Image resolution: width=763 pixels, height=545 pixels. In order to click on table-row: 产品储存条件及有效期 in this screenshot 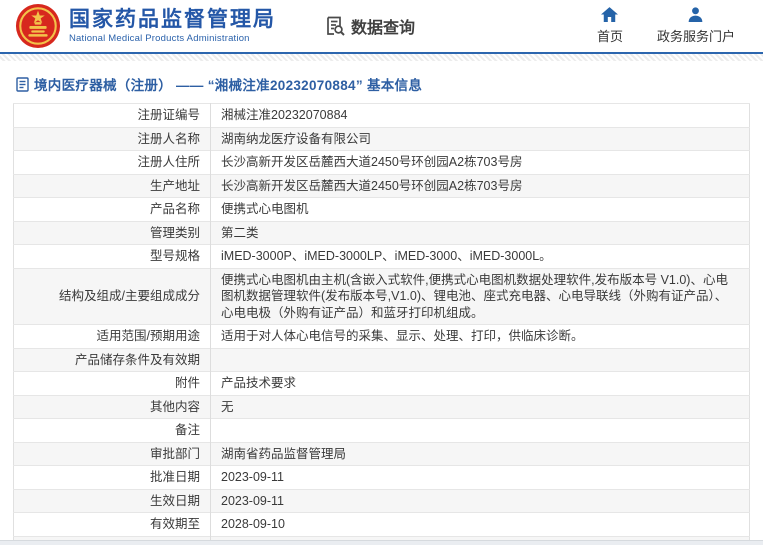, I will do `click(381, 359)`.